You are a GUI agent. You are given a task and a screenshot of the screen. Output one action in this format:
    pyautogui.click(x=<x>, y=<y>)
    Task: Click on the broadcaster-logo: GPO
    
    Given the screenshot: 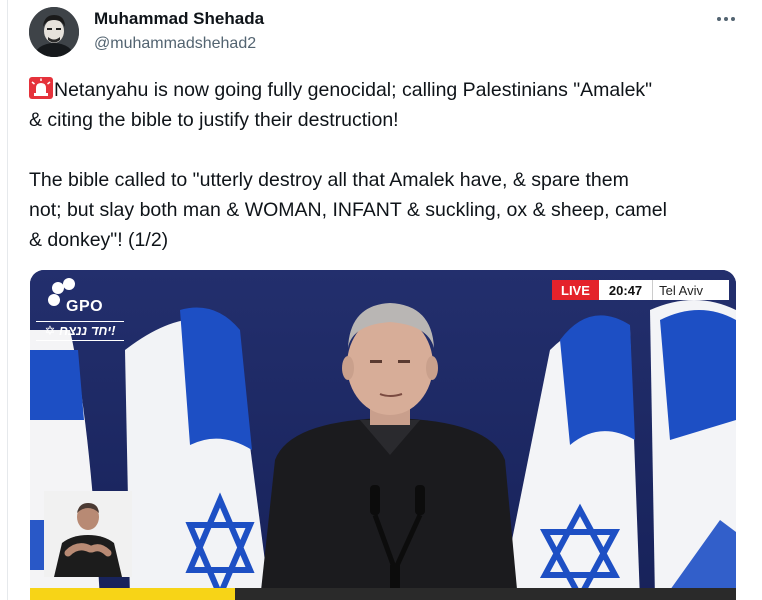 What is the action you would take?
    pyautogui.click(x=85, y=306)
    